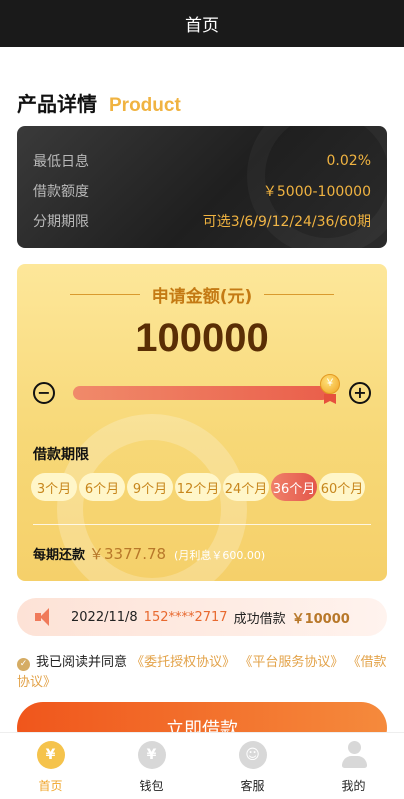 The image size is (404, 799). I want to click on minus-icon: −, so click(44, 392).